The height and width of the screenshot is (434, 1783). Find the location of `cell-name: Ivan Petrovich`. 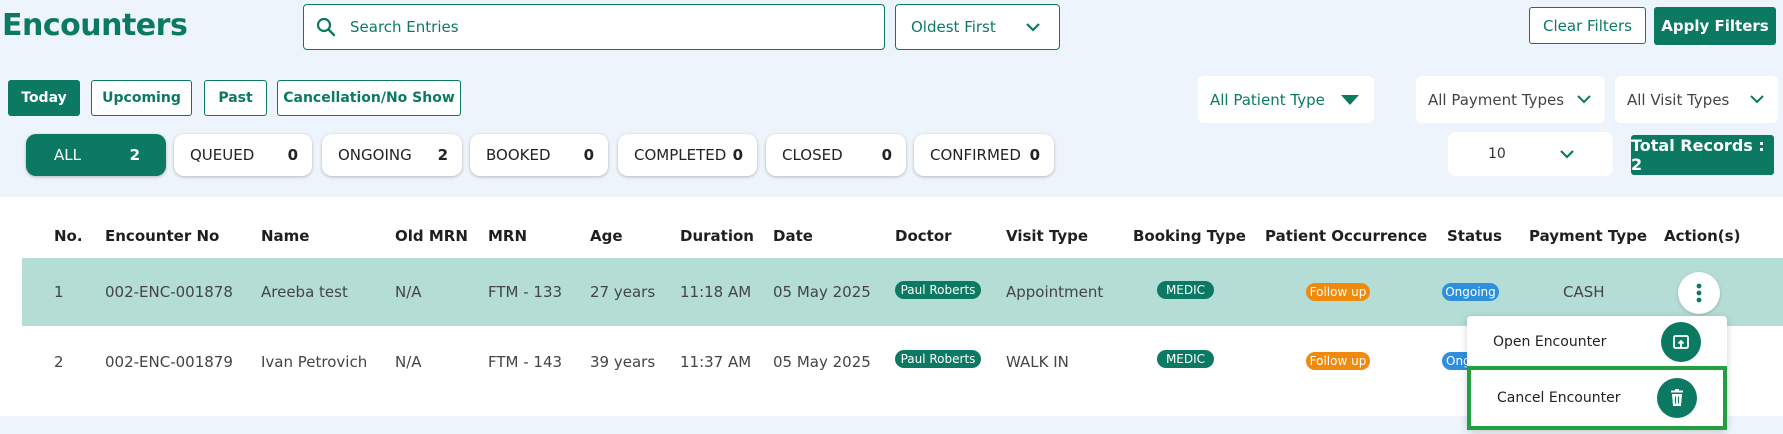

cell-name: Ivan Petrovich is located at coordinates (314, 362).